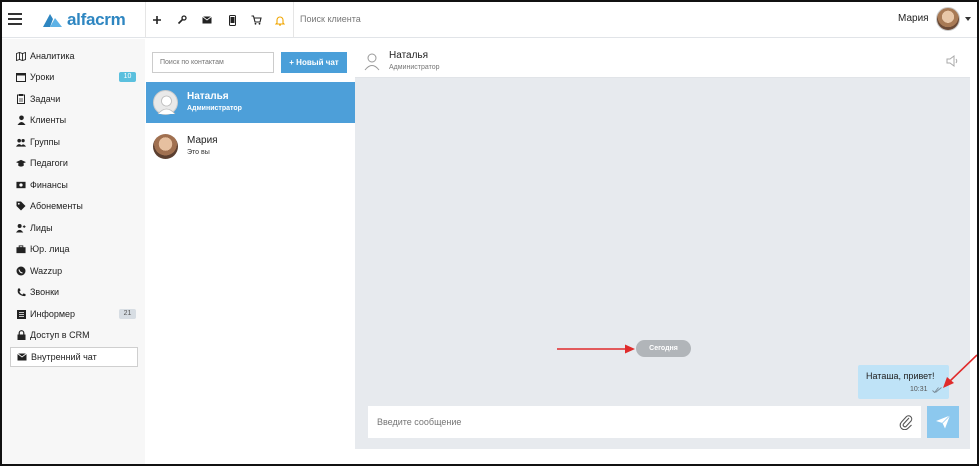  I want to click on sidebar-item-label: Звонки, so click(45, 292).